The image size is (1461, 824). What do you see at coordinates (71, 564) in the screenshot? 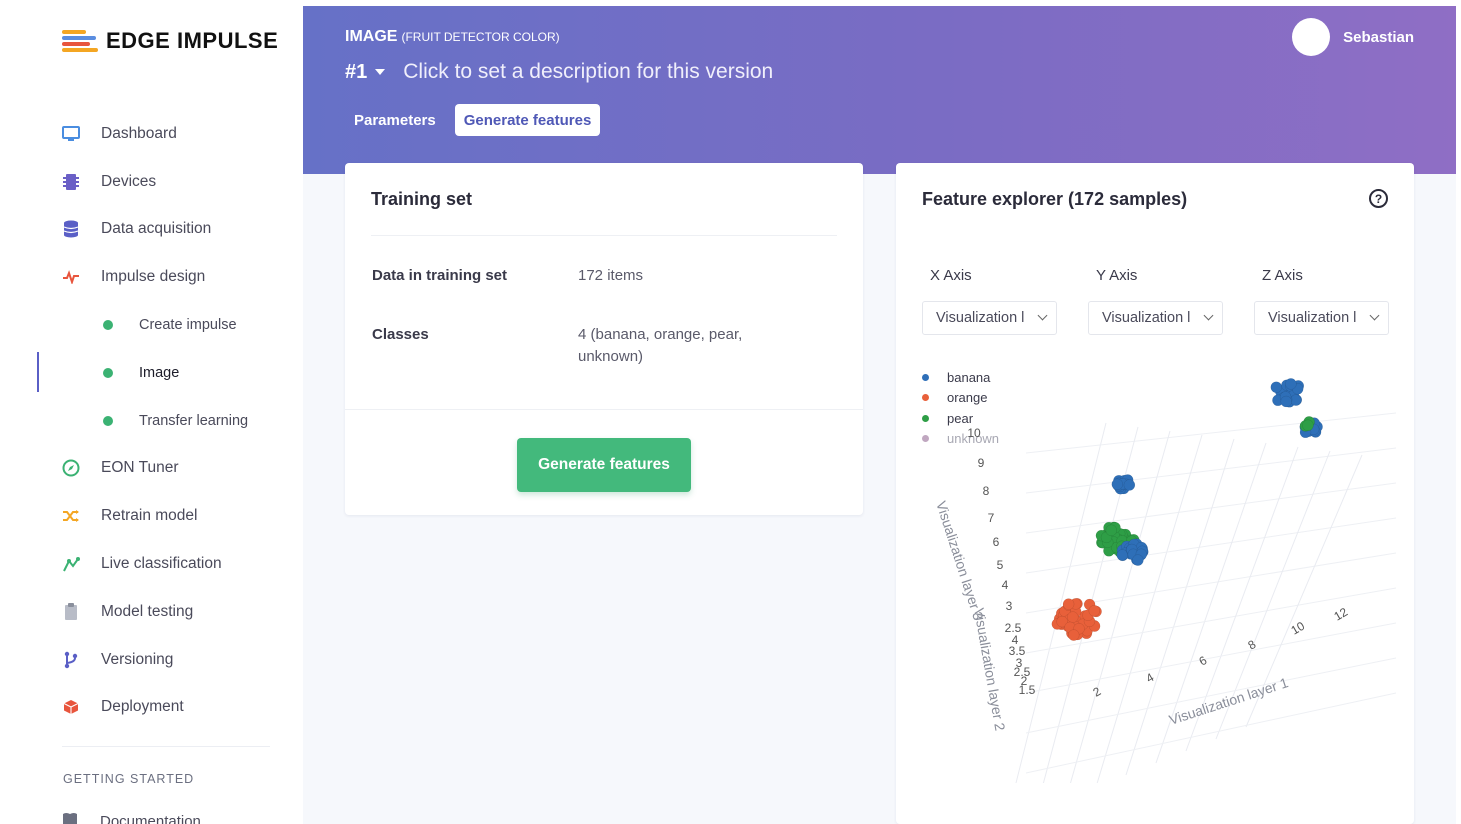
I see `live-icon` at bounding box center [71, 564].